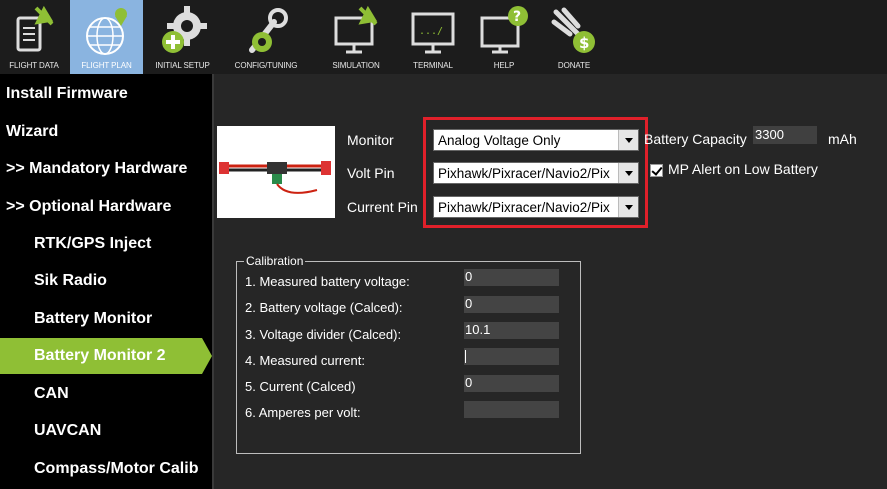  What do you see at coordinates (511, 383) in the screenshot?
I see `current-calced-input: 0` at bounding box center [511, 383].